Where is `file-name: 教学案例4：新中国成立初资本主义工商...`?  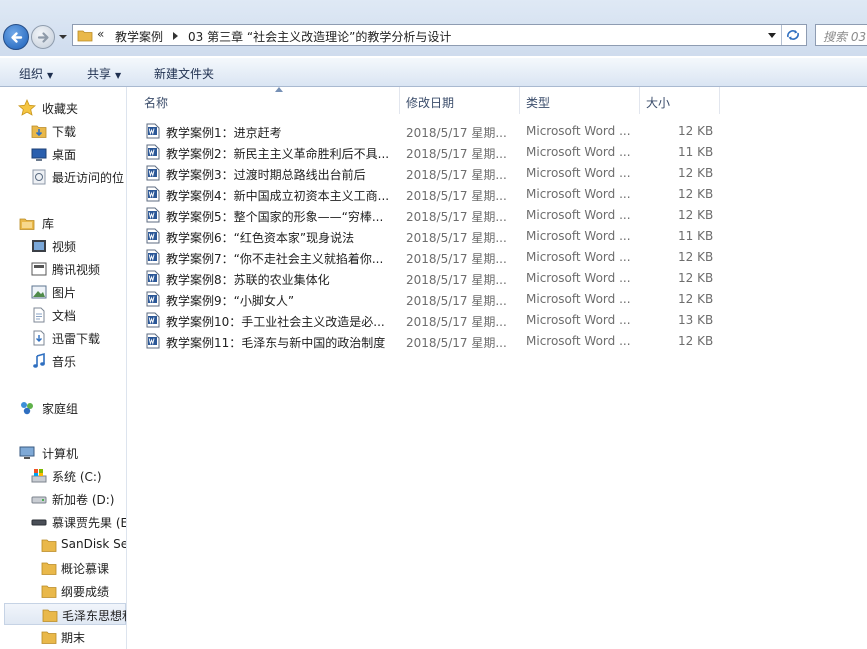 file-name: 教学案例4：新中国成立初资本主义工商... is located at coordinates (278, 196).